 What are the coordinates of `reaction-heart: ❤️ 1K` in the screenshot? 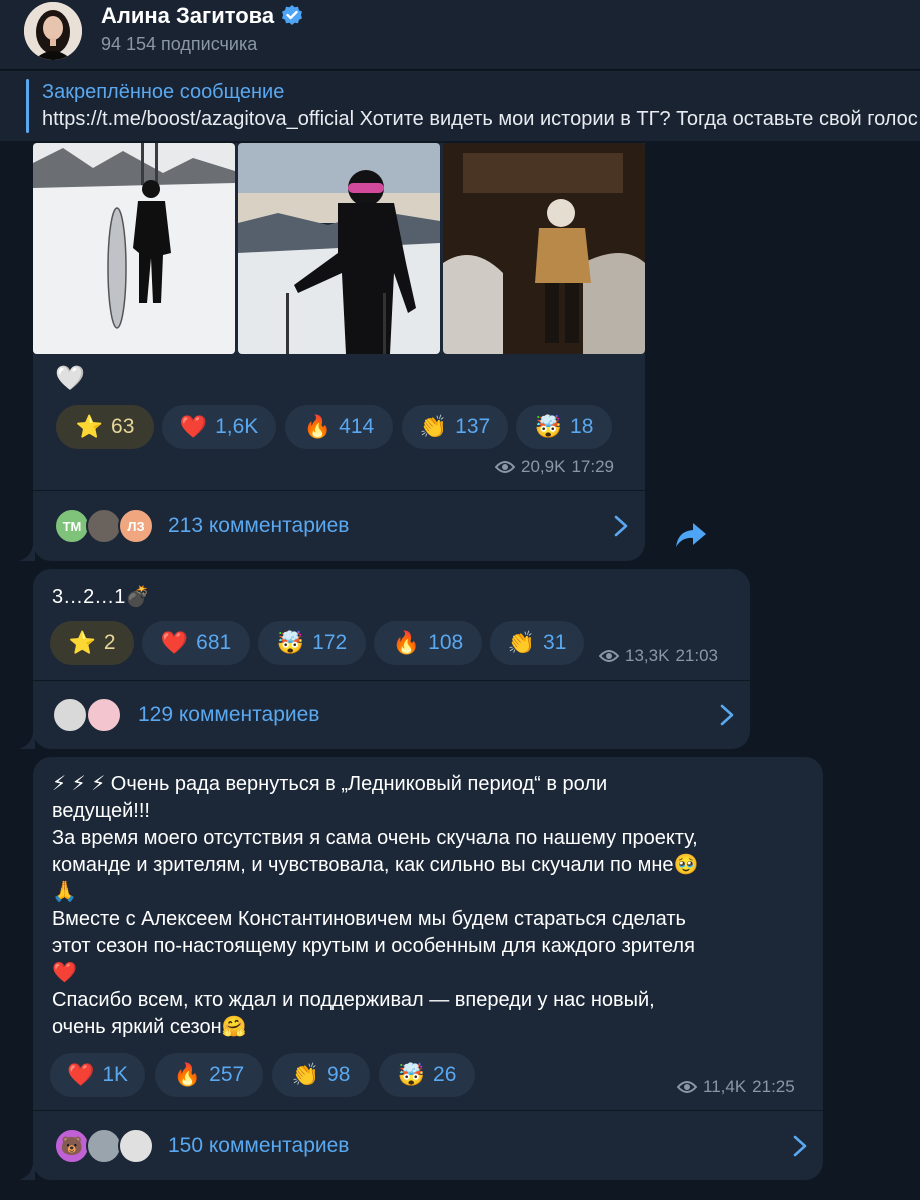 It's located at (97, 1075).